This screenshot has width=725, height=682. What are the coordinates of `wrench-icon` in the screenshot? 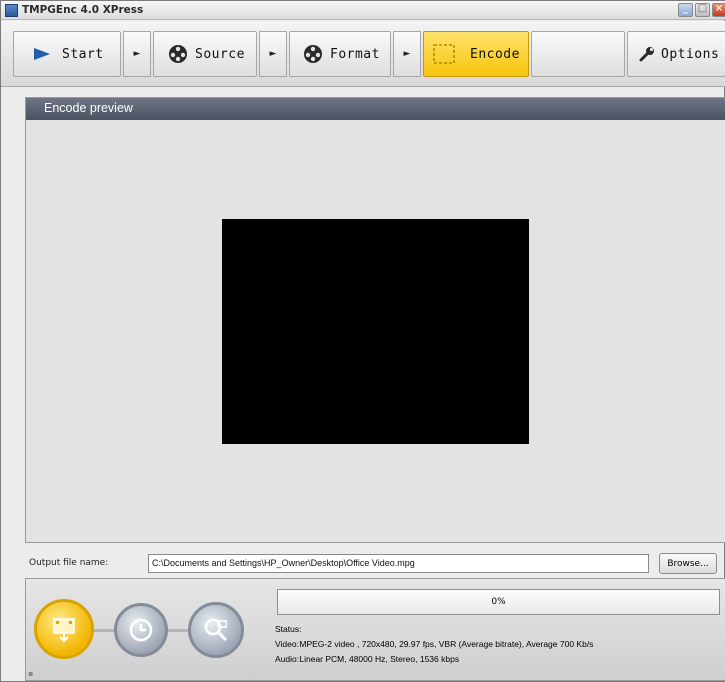 It's located at (646, 54).